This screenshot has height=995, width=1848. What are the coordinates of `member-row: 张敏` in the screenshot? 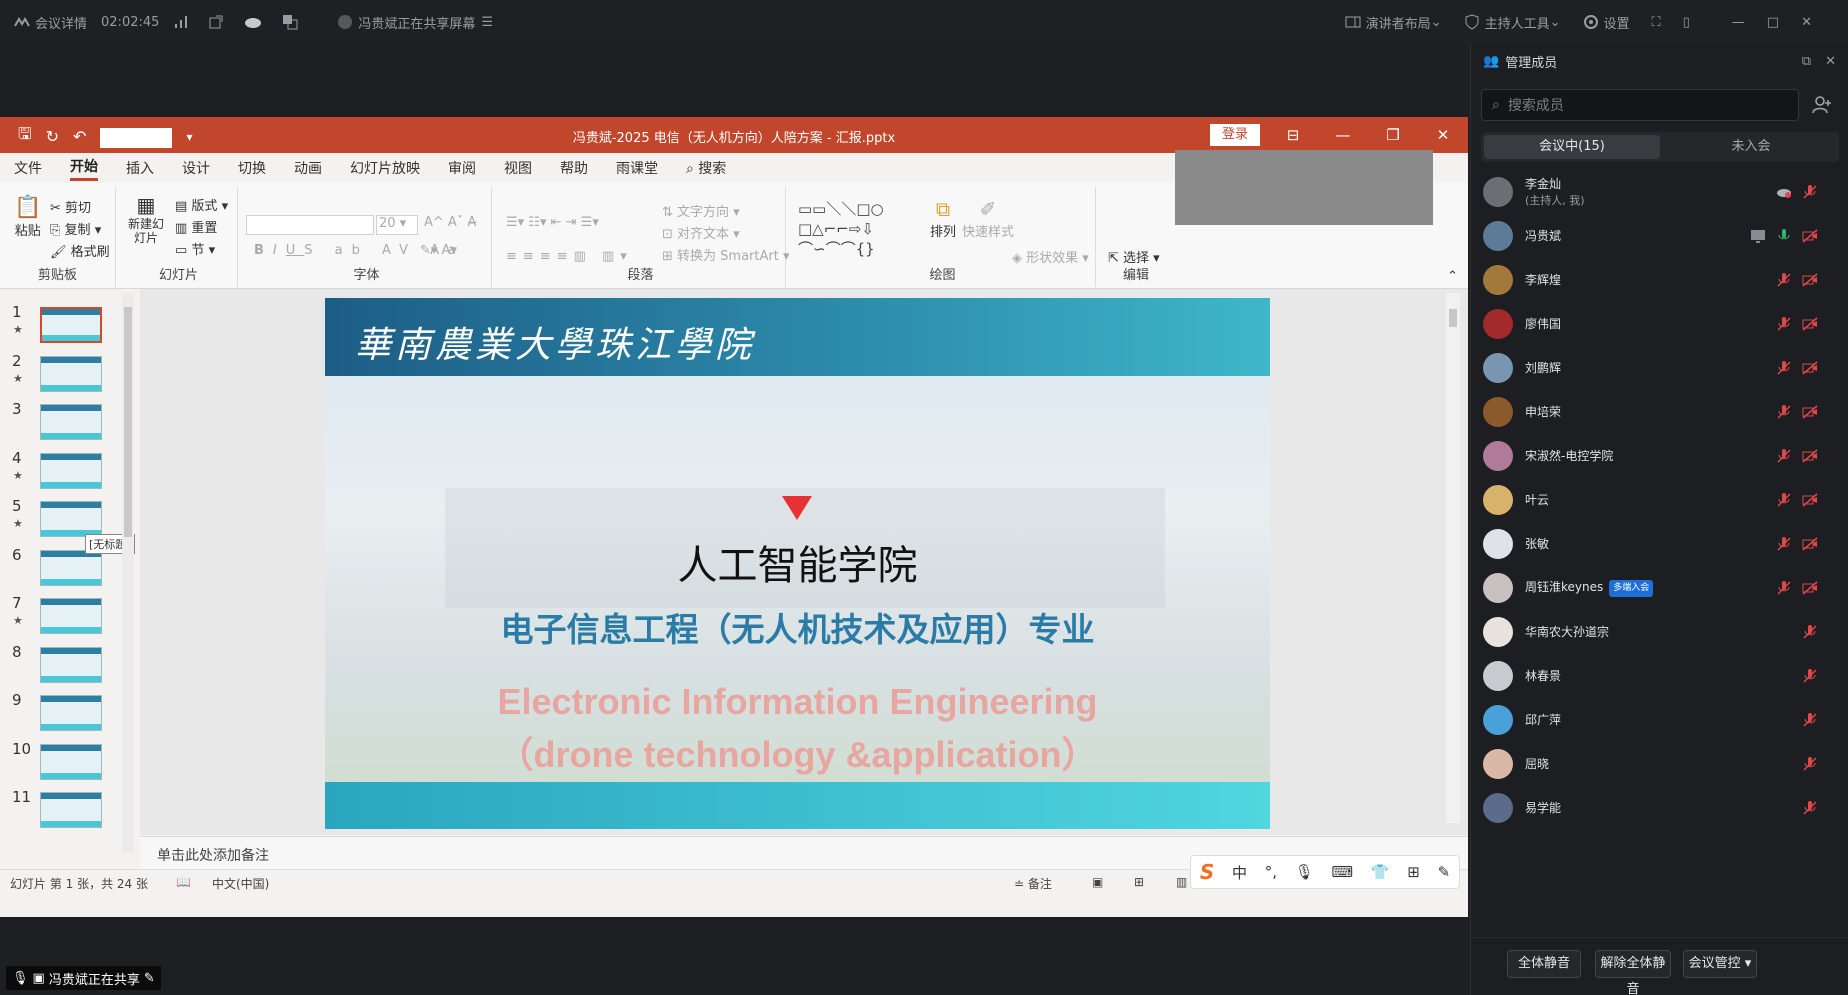 It's located at (1659, 544).